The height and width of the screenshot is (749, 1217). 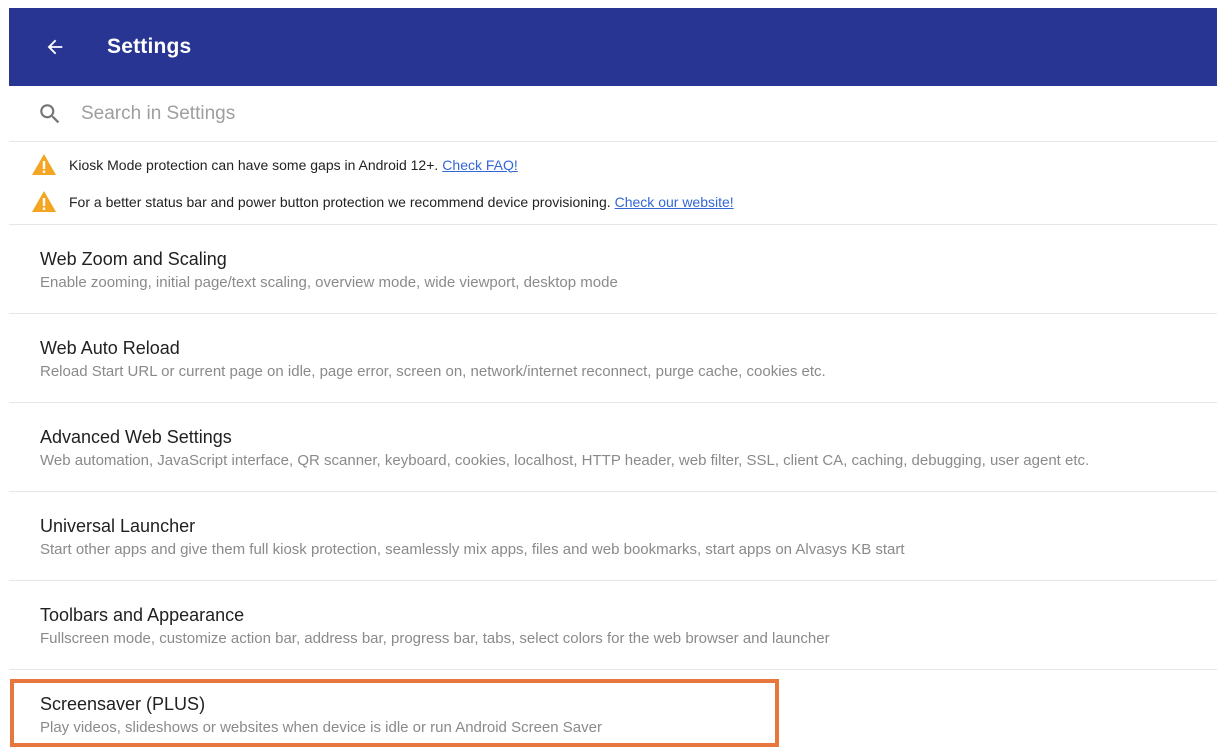 What do you see at coordinates (123, 704) in the screenshot?
I see `item-title: Screensaver (PLUS)` at bounding box center [123, 704].